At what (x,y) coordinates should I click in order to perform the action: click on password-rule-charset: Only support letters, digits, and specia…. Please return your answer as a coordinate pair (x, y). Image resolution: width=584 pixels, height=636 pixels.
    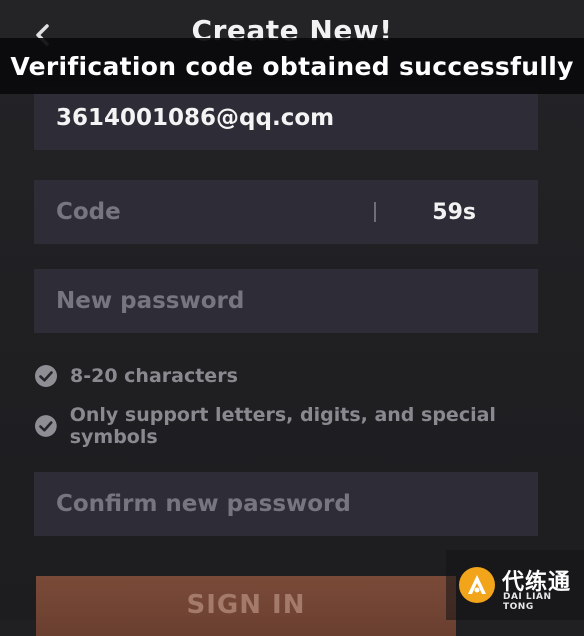
    Looking at the image, I should click on (309, 426).